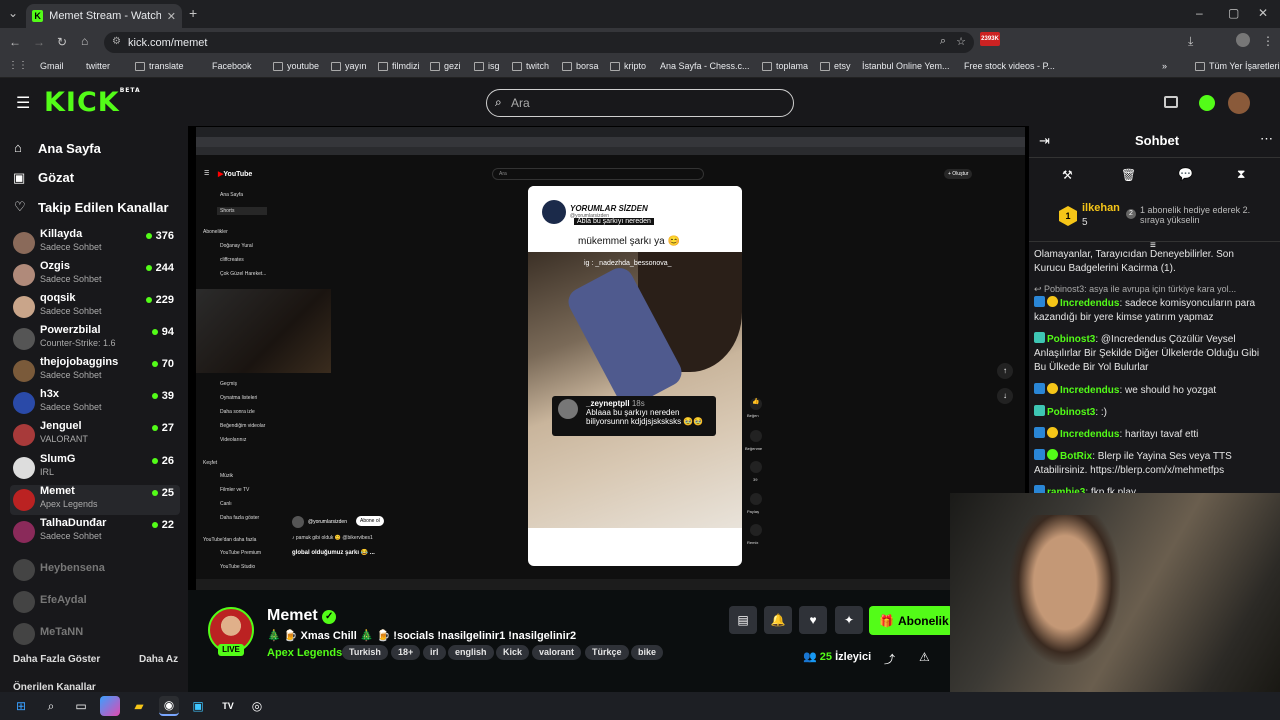 The image size is (1280, 720). What do you see at coordinates (1241, 174) in the screenshot?
I see `hourglass-icon: ⧗` at bounding box center [1241, 174].